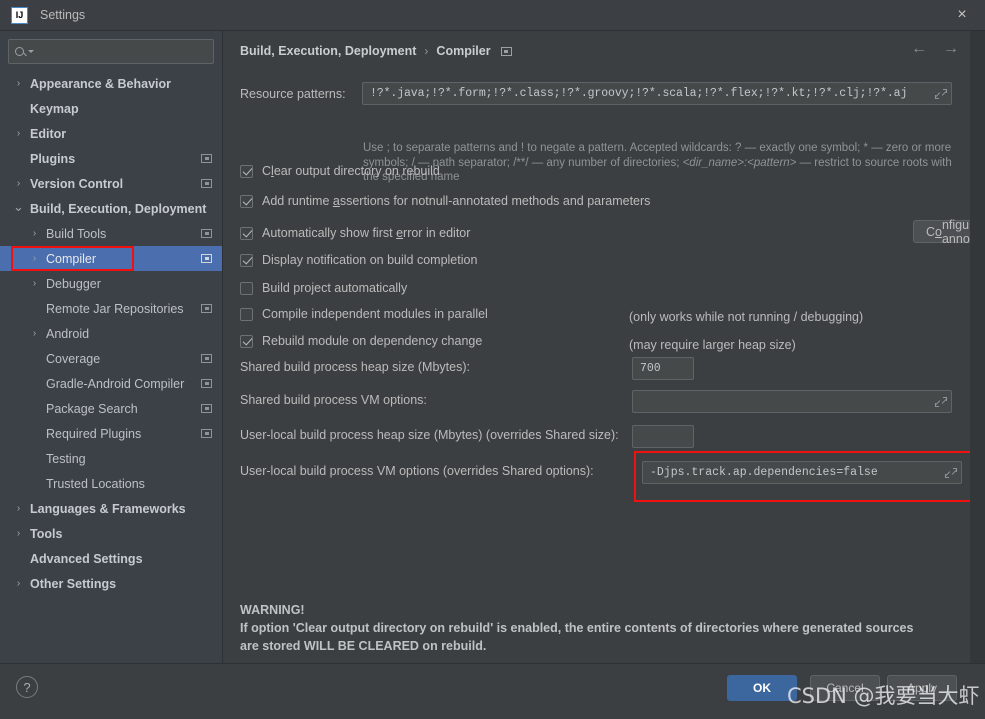 Image resolution: width=985 pixels, height=719 pixels. Describe the element at coordinates (111, 458) in the screenshot. I see `sidebar-item-testing: Testing` at that location.